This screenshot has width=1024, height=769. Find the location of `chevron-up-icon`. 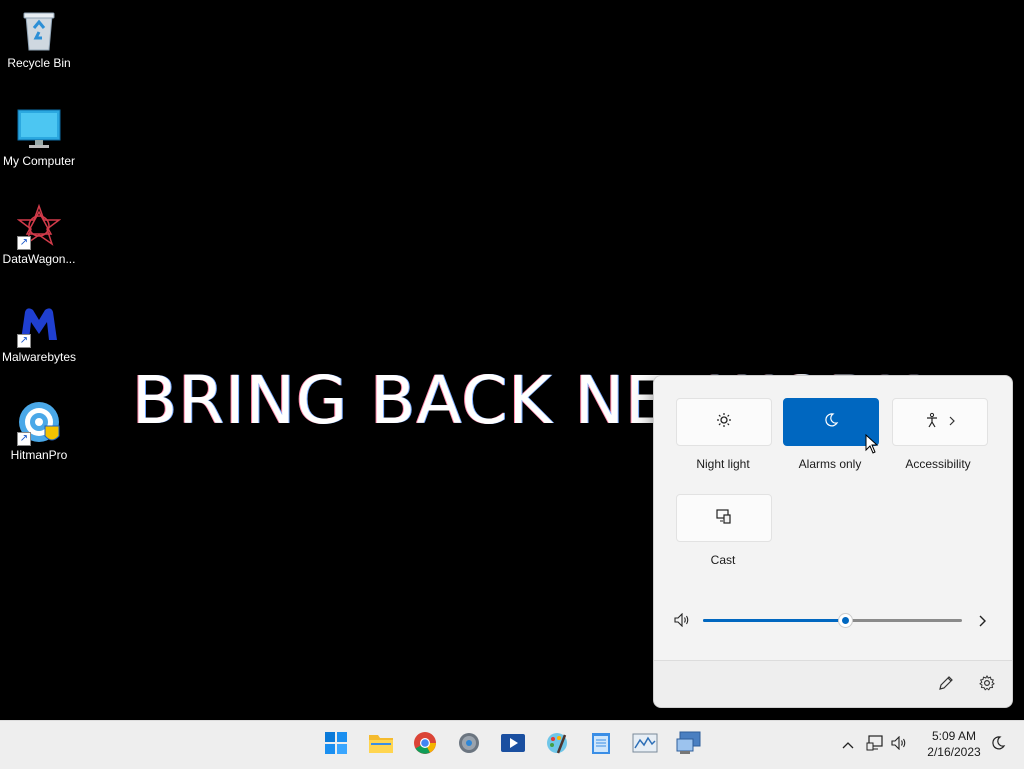

chevron-up-icon is located at coordinates (848, 745).